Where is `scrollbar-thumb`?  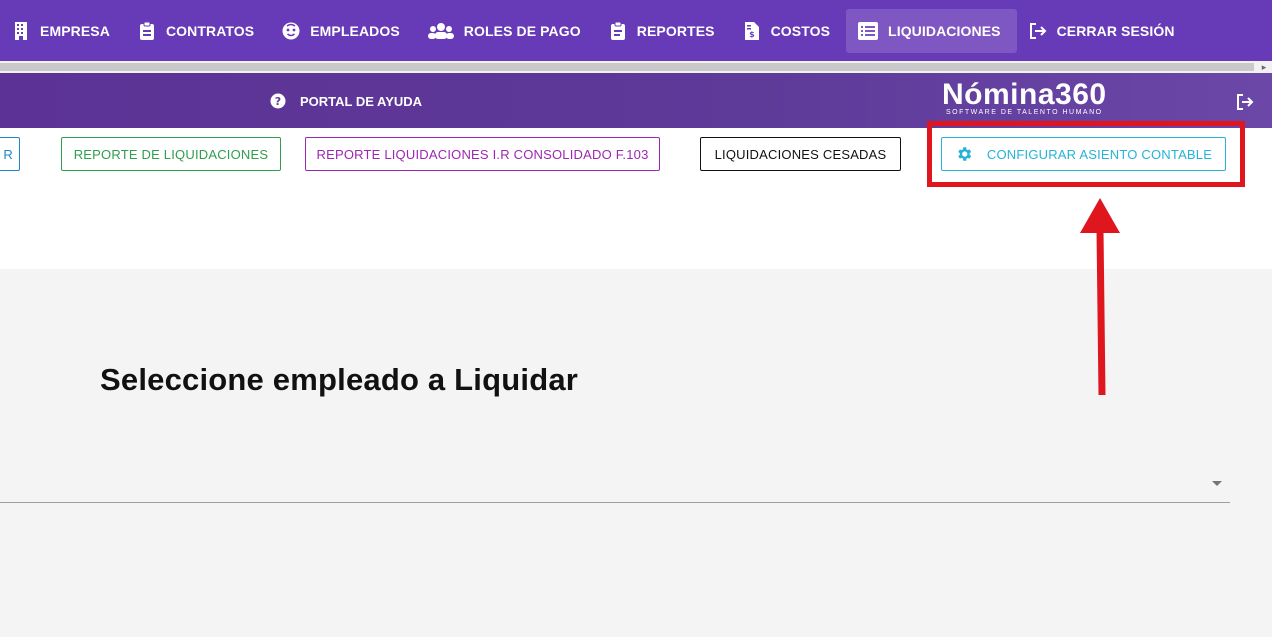
scrollbar-thumb is located at coordinates (627, 67).